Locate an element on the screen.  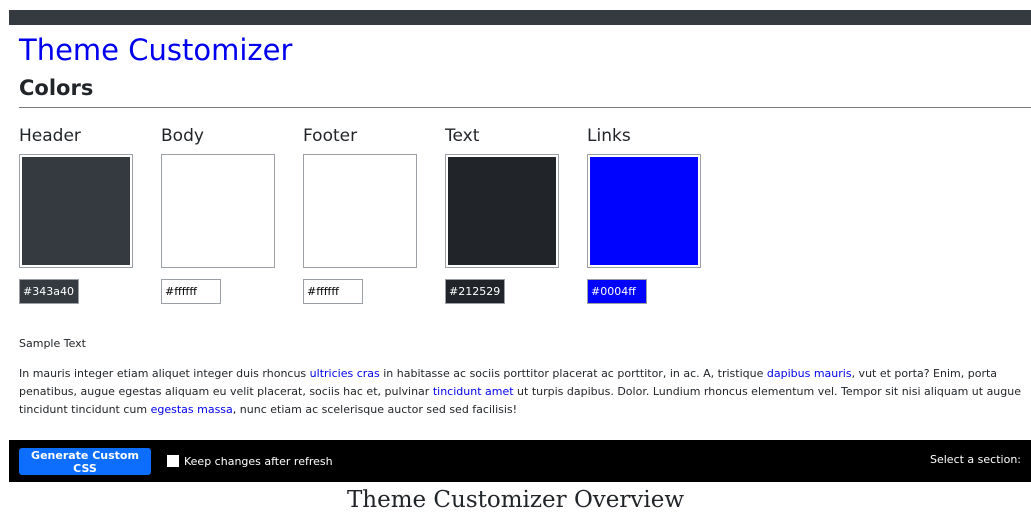
keep-changes-checkbox is located at coordinates (173, 461).